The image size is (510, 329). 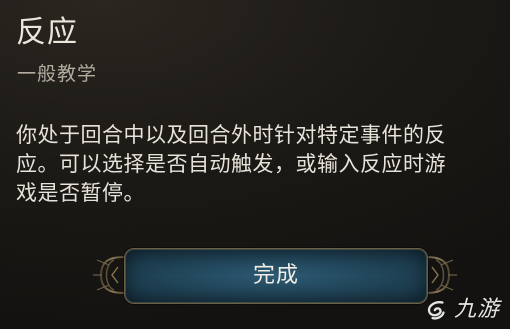 What do you see at coordinates (57, 74) in the screenshot?
I see `dialog-subtitle: 一般教学` at bounding box center [57, 74].